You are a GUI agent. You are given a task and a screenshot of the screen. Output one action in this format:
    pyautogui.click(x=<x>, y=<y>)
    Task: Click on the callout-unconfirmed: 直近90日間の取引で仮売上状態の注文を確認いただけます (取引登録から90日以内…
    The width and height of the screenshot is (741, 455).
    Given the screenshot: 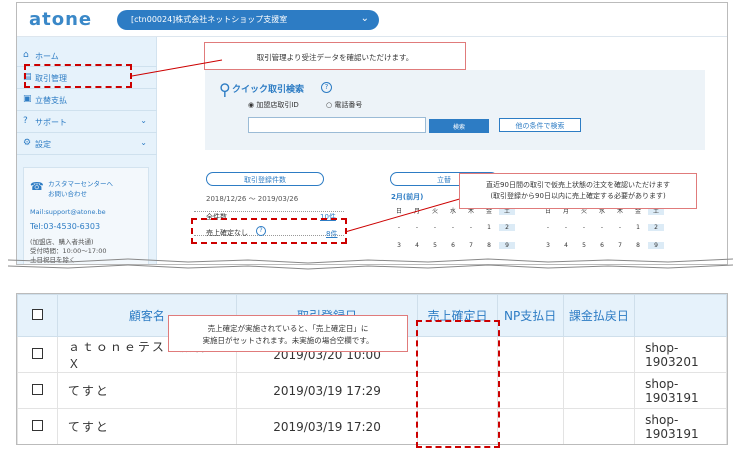 What is the action you would take?
    pyautogui.click(x=578, y=191)
    